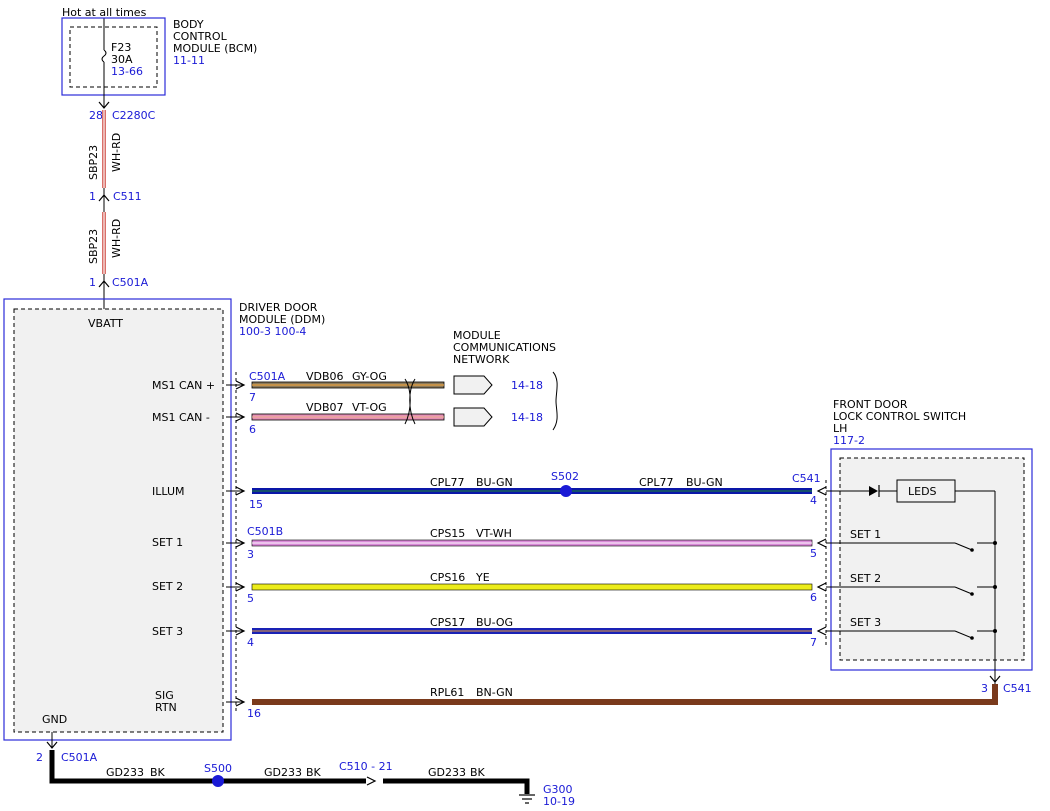 The height and width of the screenshot is (811, 1050). I want to click on wire-cps16-ye, so click(532, 587).